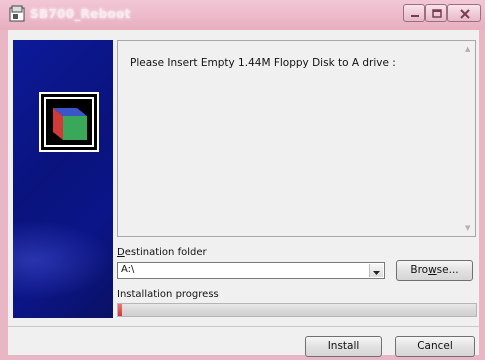  I want to click on scroll-up-icon: ▲, so click(467, 49).